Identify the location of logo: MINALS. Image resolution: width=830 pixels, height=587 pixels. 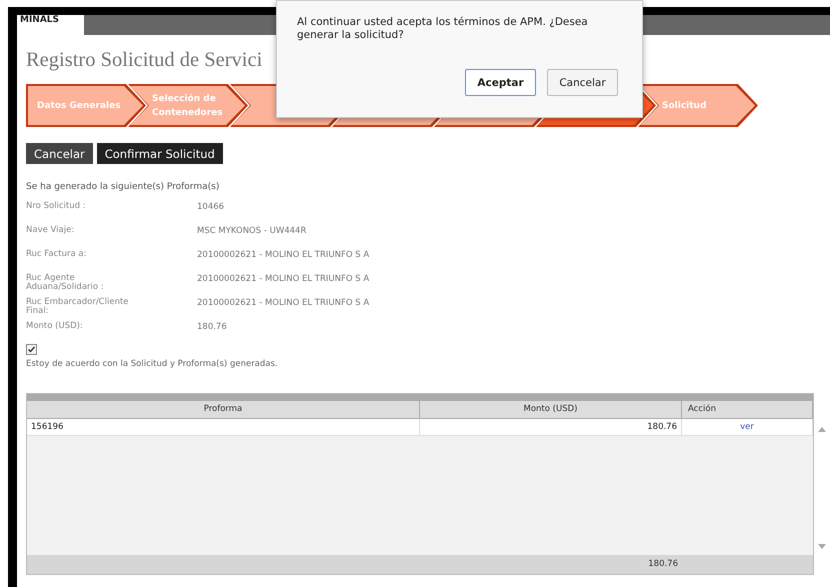
(50, 25).